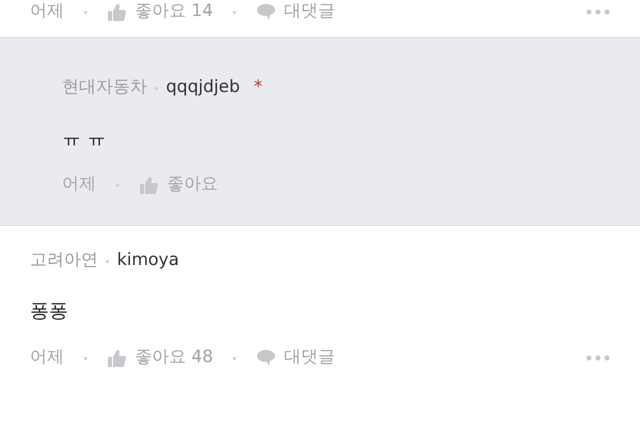 The height and width of the screenshot is (435, 640). I want to click on author-name: qqqjdjeb, so click(203, 88).